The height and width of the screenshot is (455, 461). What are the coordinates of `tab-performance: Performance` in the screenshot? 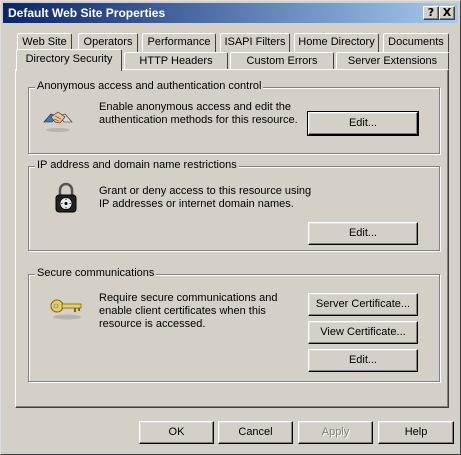 It's located at (179, 42).